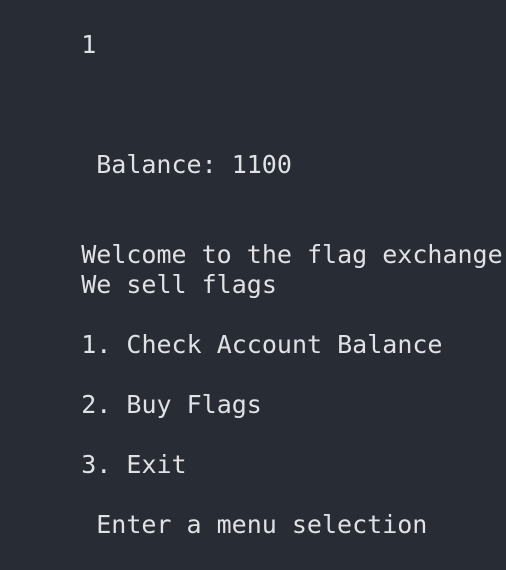 Image resolution: width=506 pixels, height=570 pixels. What do you see at coordinates (194, 404) in the screenshot?
I see `menu-item-label: Buy Flags` at bounding box center [194, 404].